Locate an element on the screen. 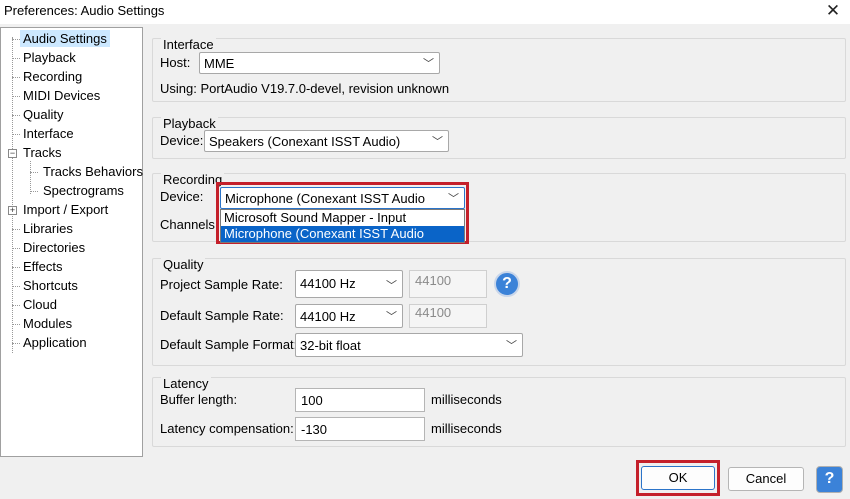 The height and width of the screenshot is (499, 850). recording-device-label: Device: is located at coordinates (182, 196).